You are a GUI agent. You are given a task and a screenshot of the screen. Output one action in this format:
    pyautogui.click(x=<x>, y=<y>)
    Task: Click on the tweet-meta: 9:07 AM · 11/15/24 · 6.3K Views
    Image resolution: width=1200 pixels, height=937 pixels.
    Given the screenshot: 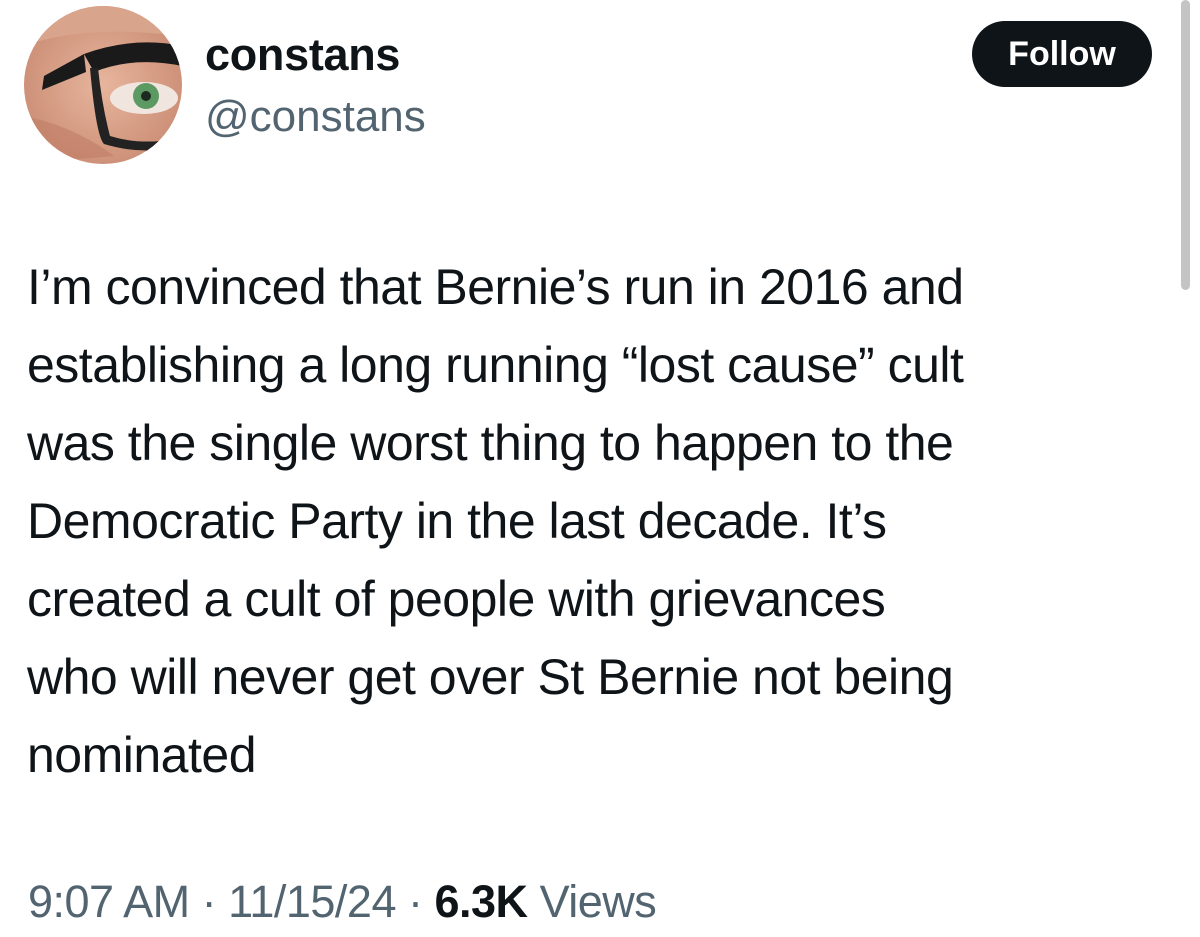 What is the action you would take?
    pyautogui.click(x=342, y=902)
    